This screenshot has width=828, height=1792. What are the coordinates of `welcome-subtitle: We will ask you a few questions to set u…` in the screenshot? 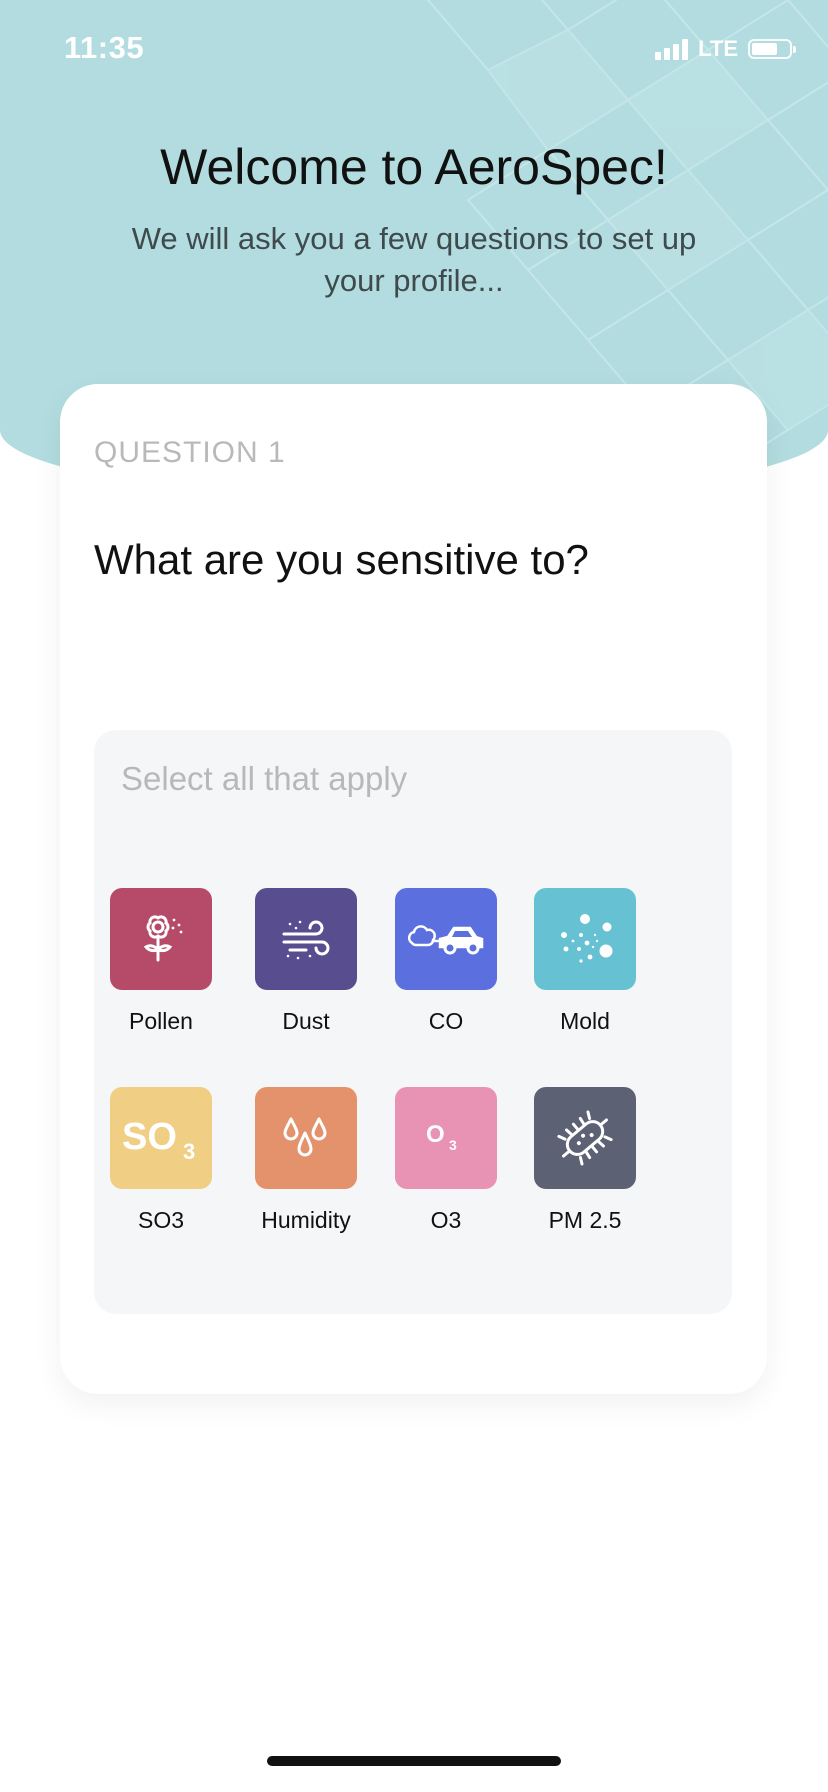 It's located at (414, 259).